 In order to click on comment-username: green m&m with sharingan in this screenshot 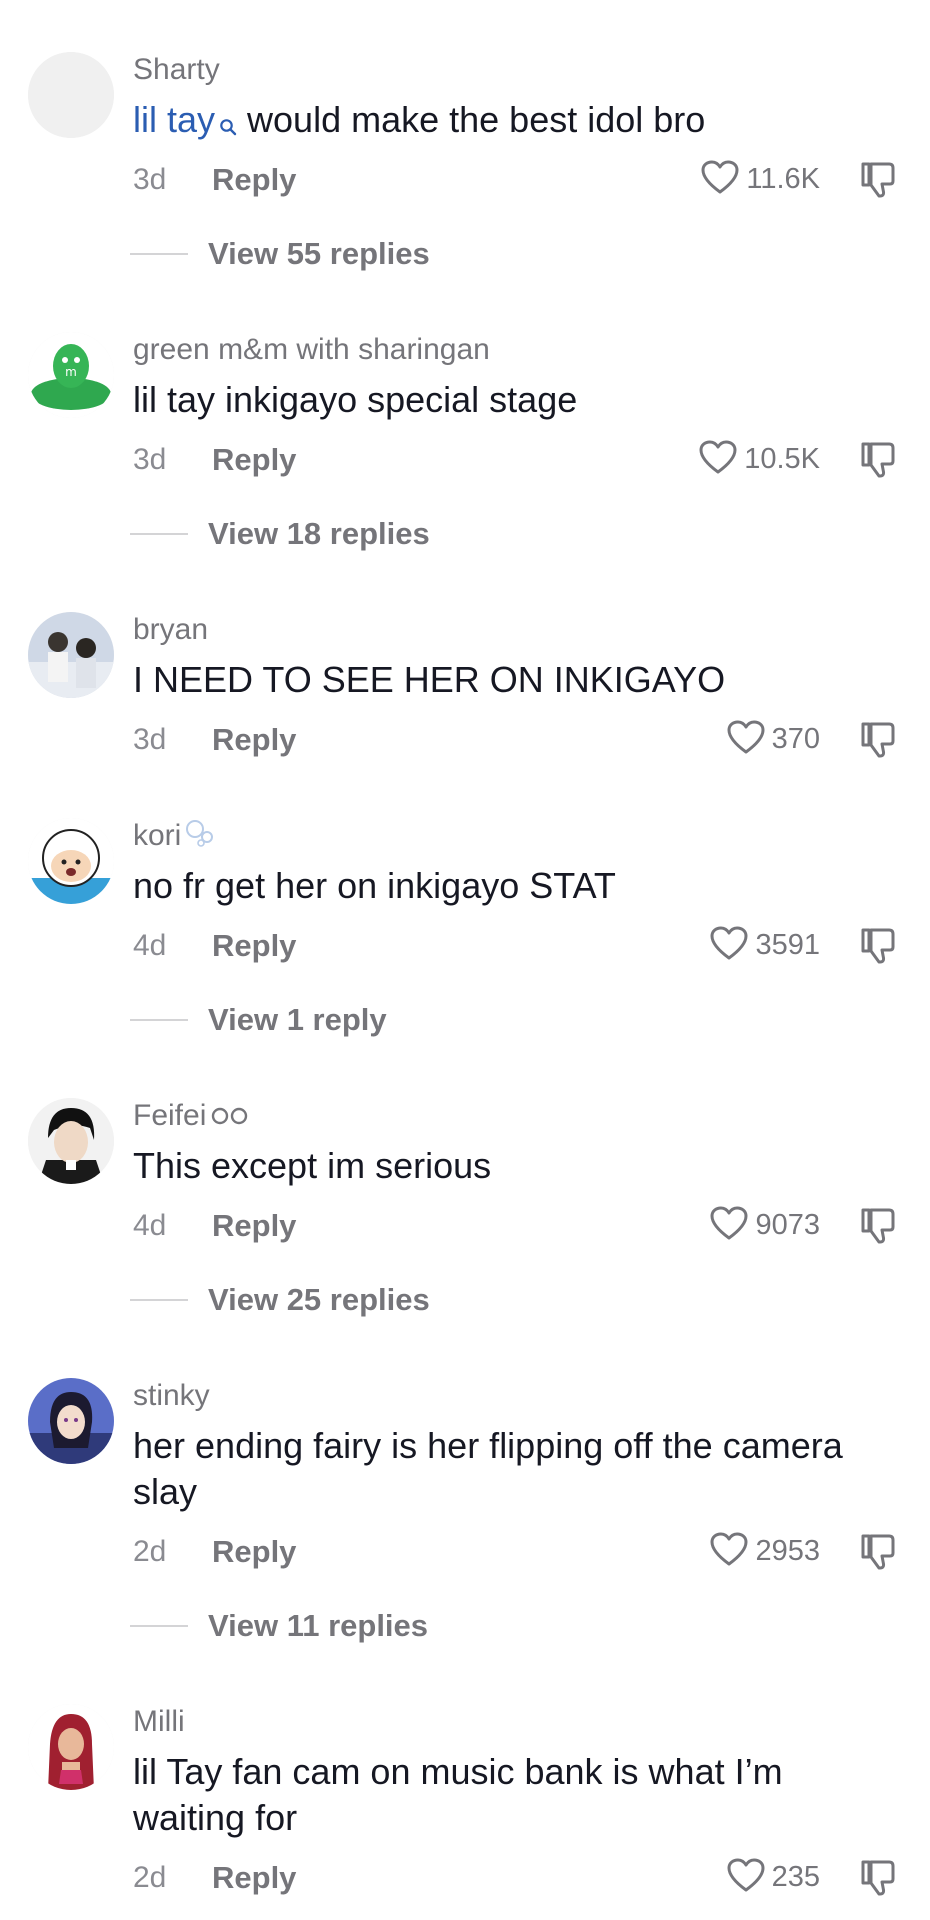, I will do `click(311, 350)`.